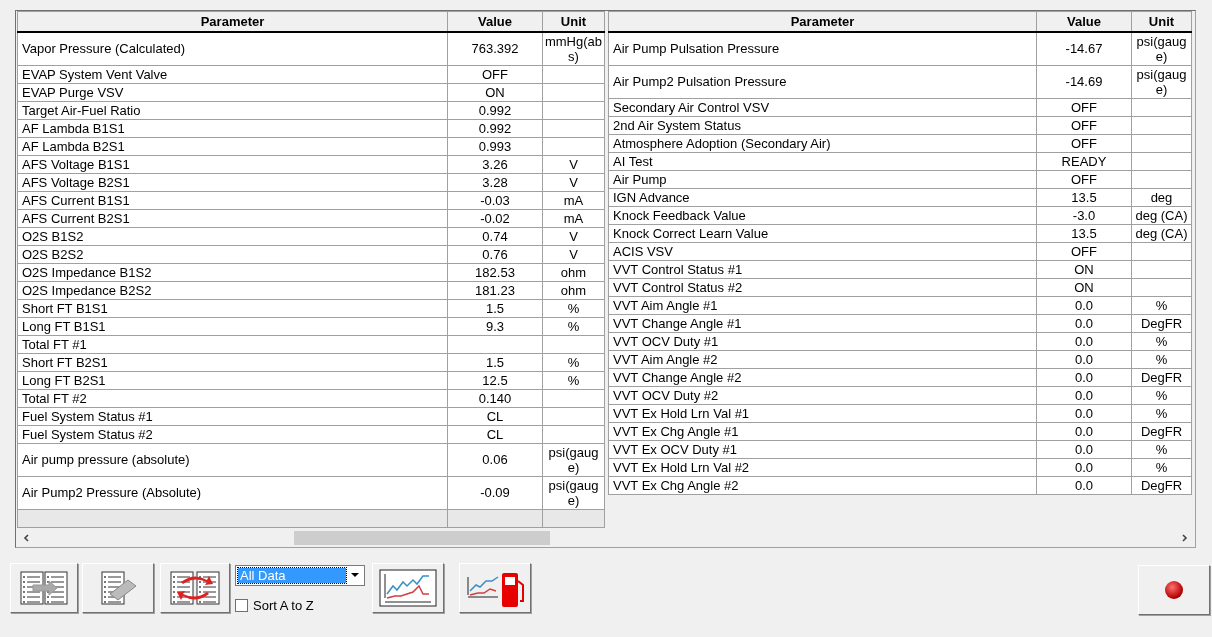 This screenshot has height=637, width=1212. What do you see at coordinates (495, 290) in the screenshot?
I see `parameter-value: 181.23` at bounding box center [495, 290].